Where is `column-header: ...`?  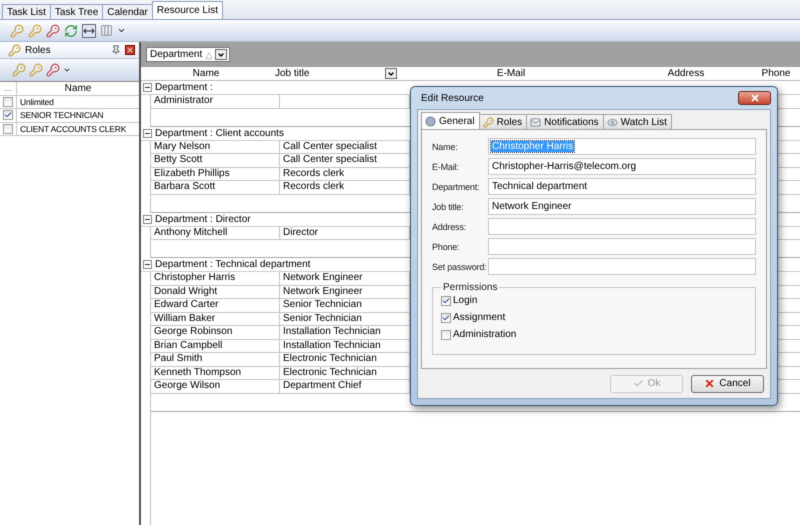 column-header: ... is located at coordinates (8, 88).